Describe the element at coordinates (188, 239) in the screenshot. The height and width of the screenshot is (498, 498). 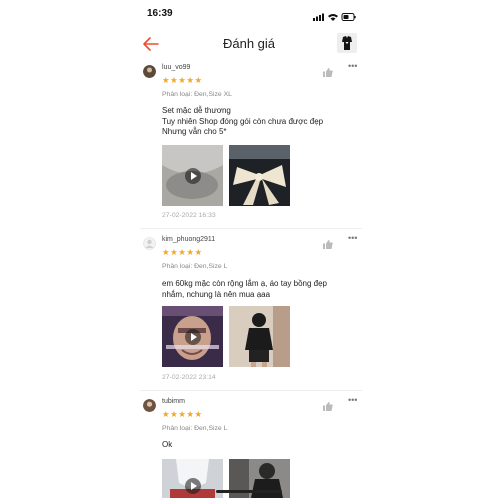
I see `review-username: kim_phuong2911` at that location.